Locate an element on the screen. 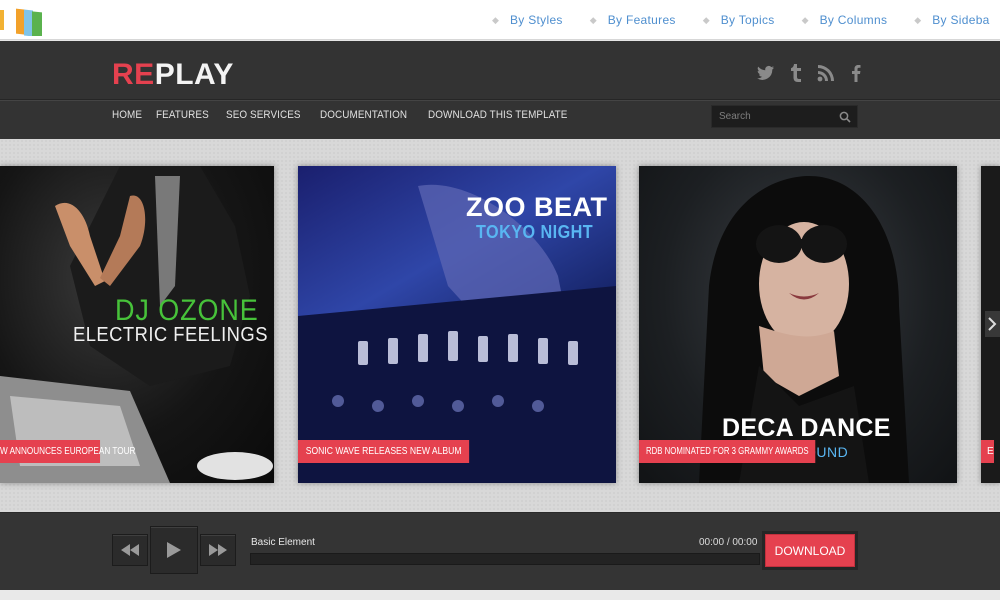 The height and width of the screenshot is (600, 1000). slide-title: ZOO BEAT is located at coordinates (537, 207).